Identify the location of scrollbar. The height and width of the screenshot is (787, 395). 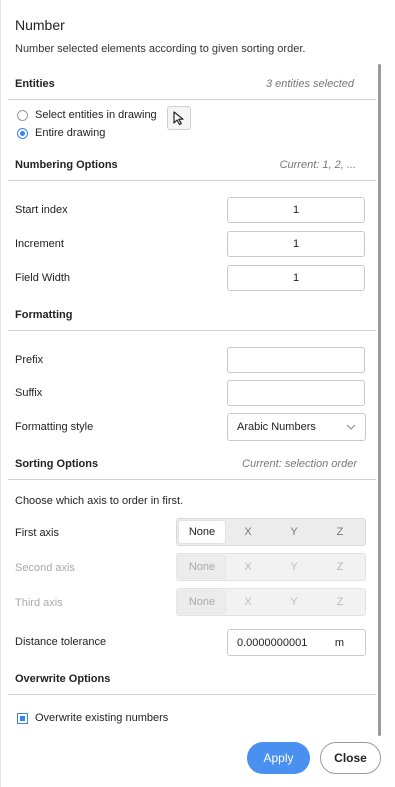
(379, 400).